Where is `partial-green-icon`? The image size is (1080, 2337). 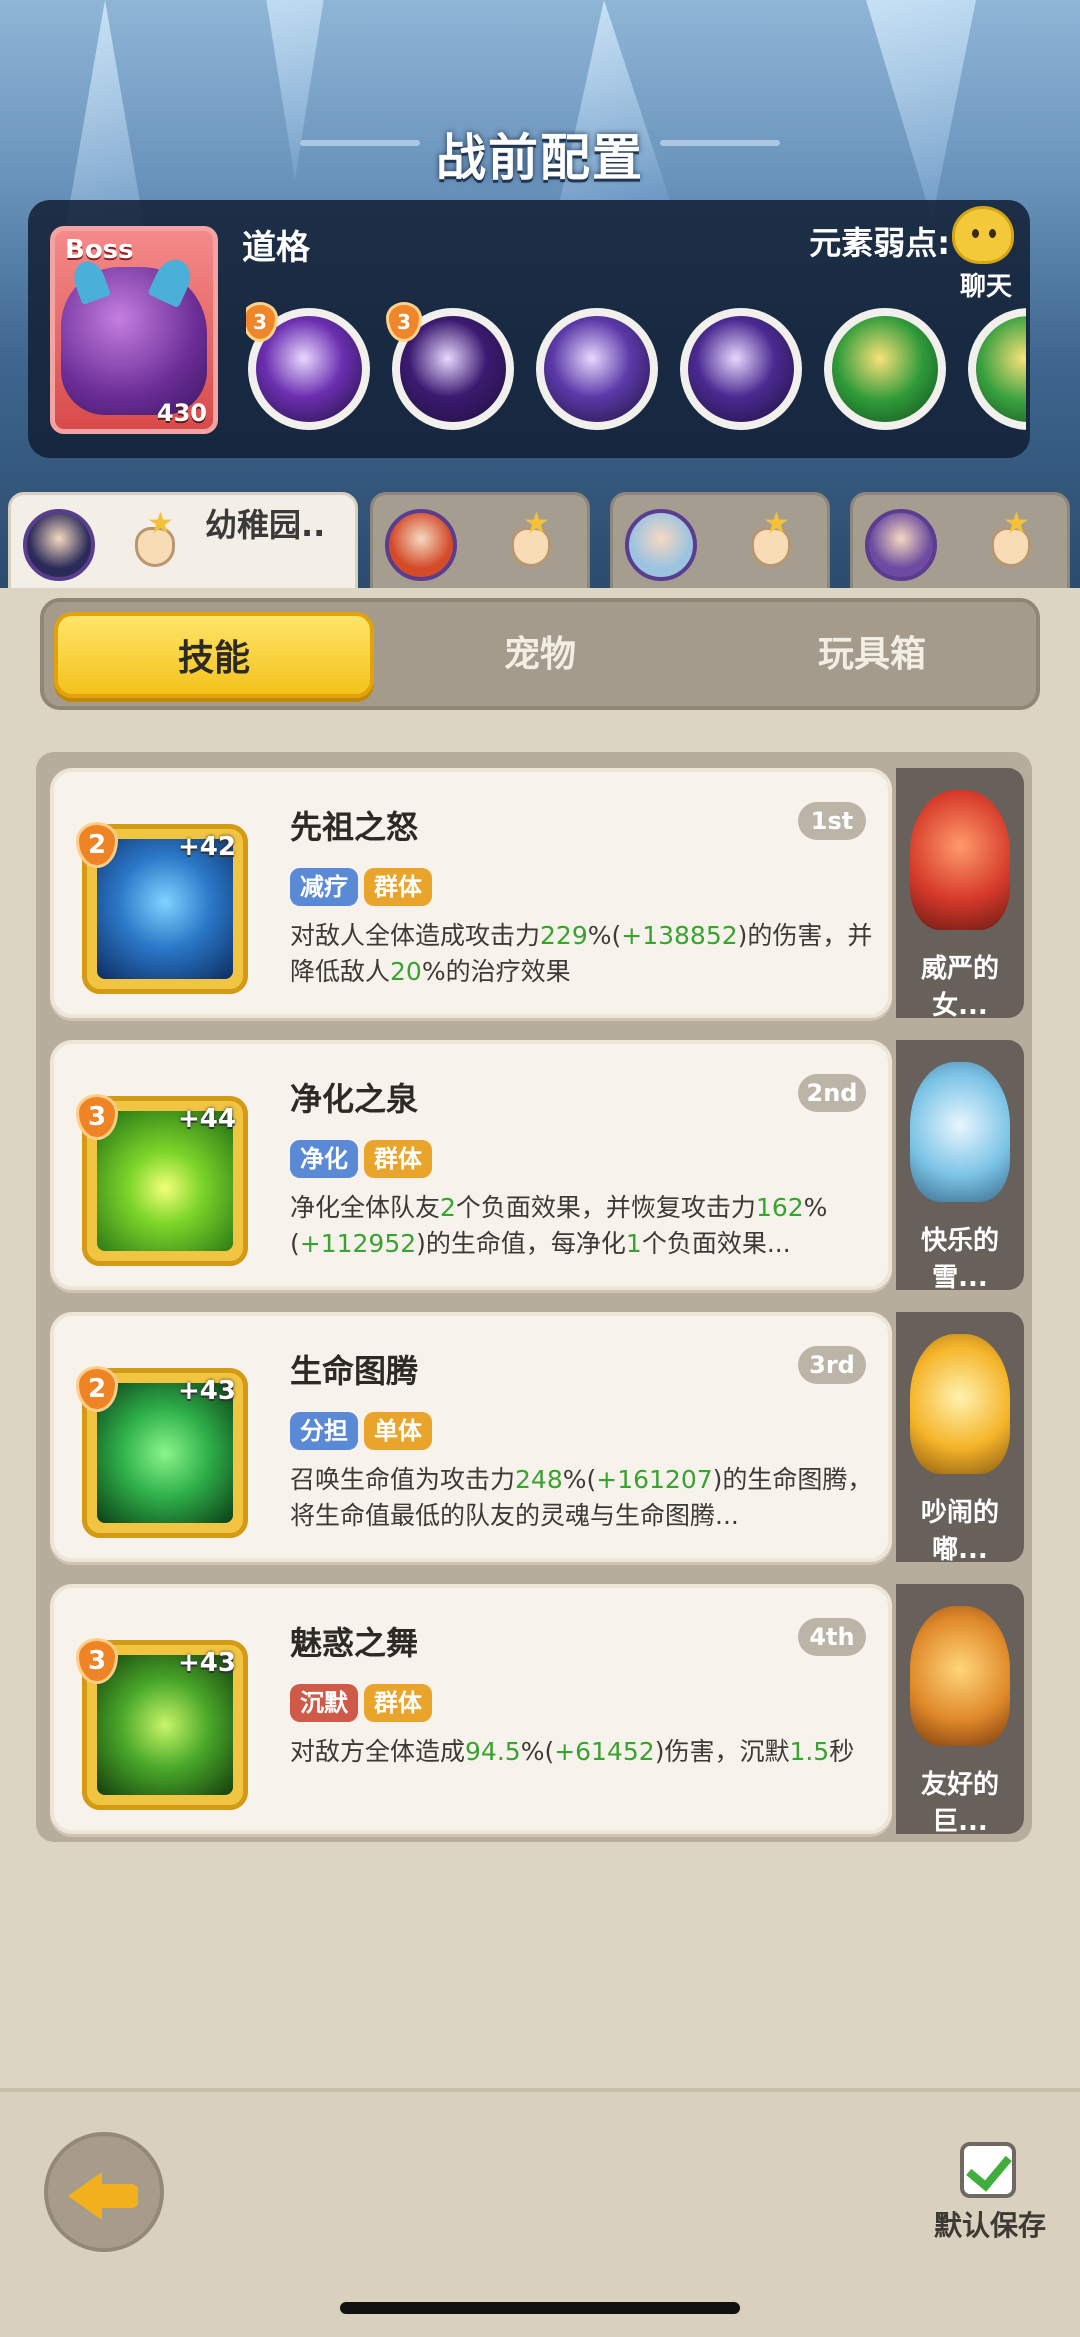 partial-green-icon is located at coordinates (997, 369).